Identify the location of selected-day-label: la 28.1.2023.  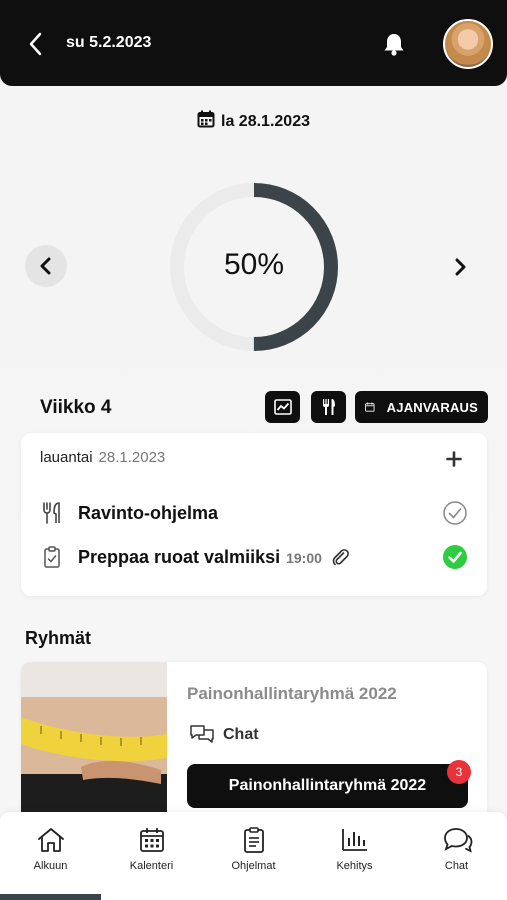
(265, 121).